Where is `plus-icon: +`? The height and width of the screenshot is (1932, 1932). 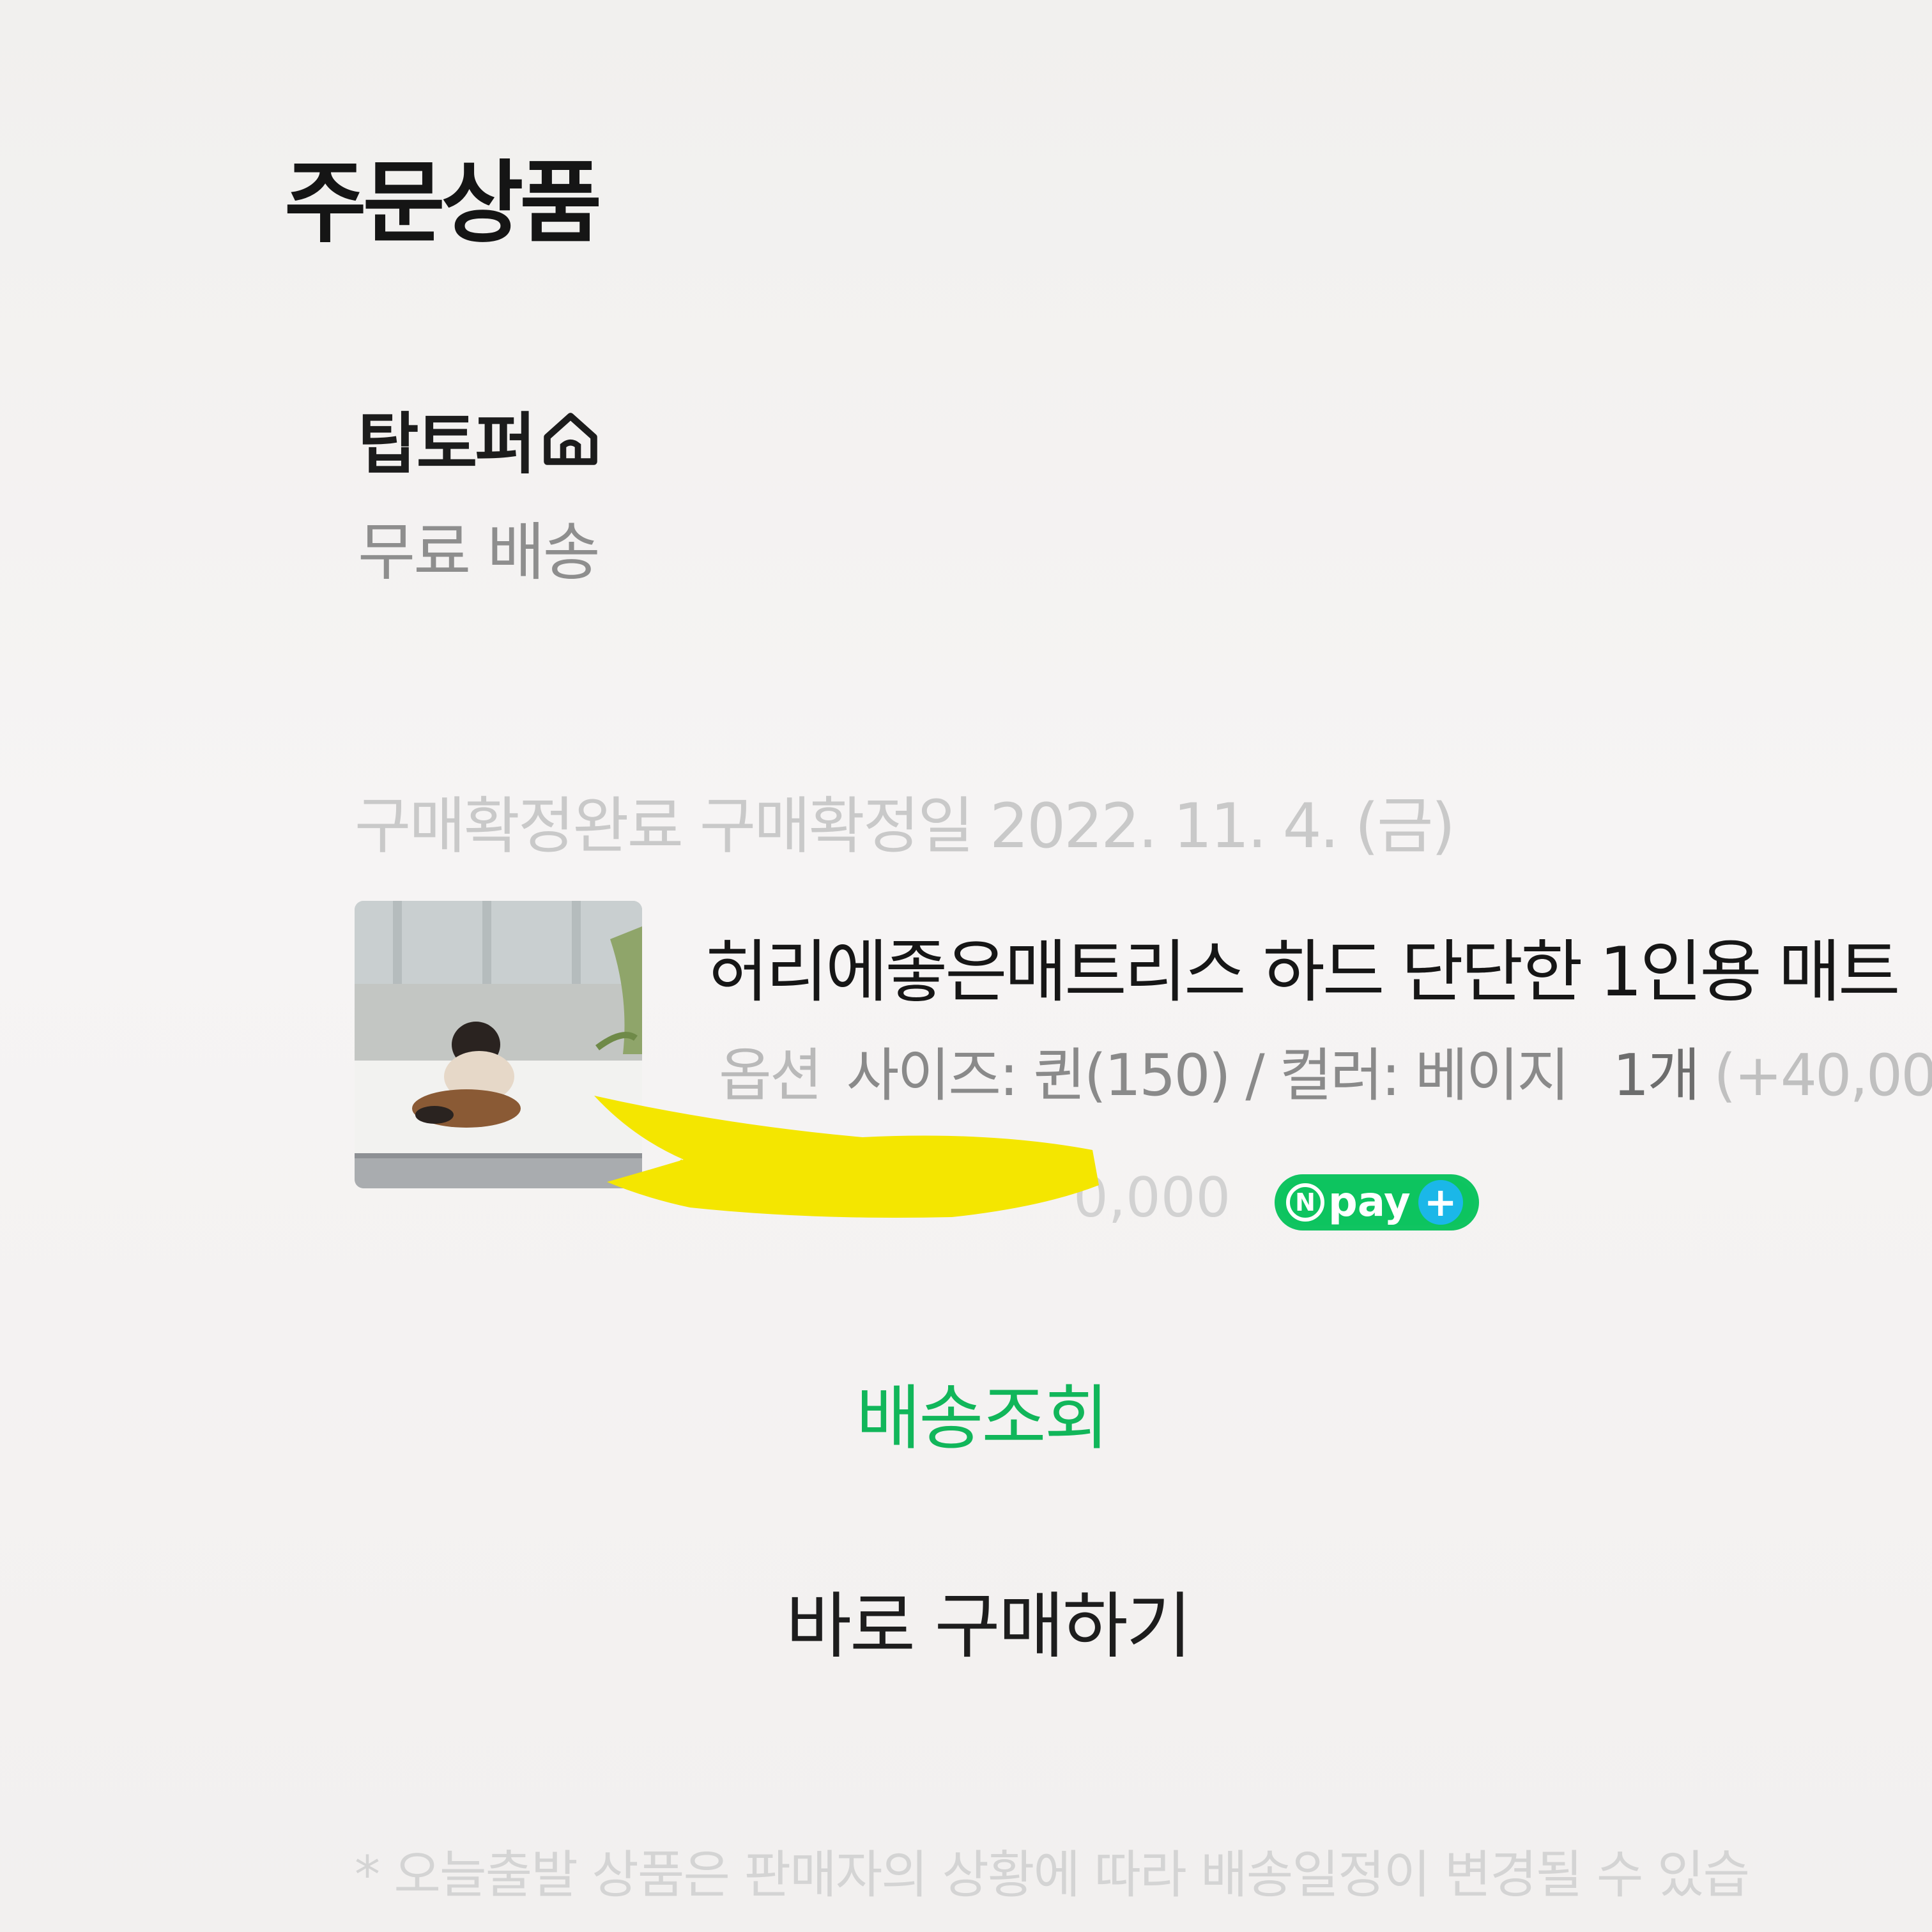 plus-icon: + is located at coordinates (1440, 1202).